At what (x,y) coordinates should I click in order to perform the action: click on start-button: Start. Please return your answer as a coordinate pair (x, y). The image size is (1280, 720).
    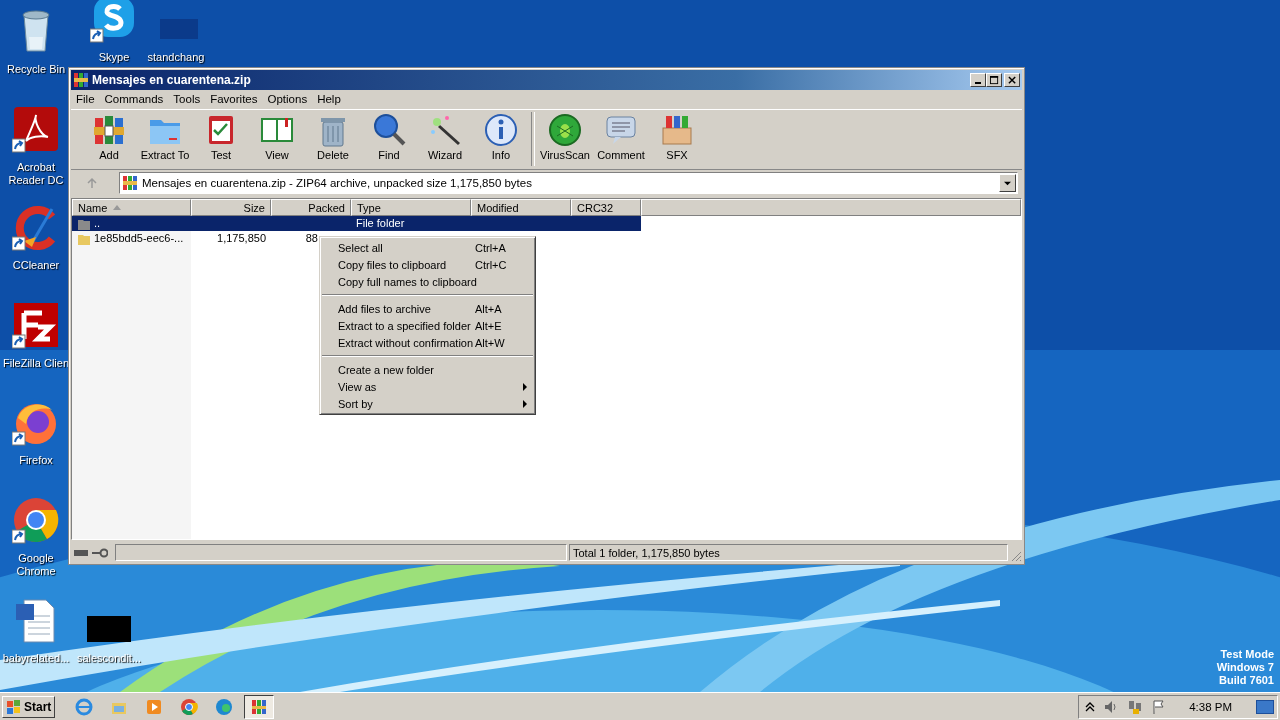
    Looking at the image, I should click on (29, 707).